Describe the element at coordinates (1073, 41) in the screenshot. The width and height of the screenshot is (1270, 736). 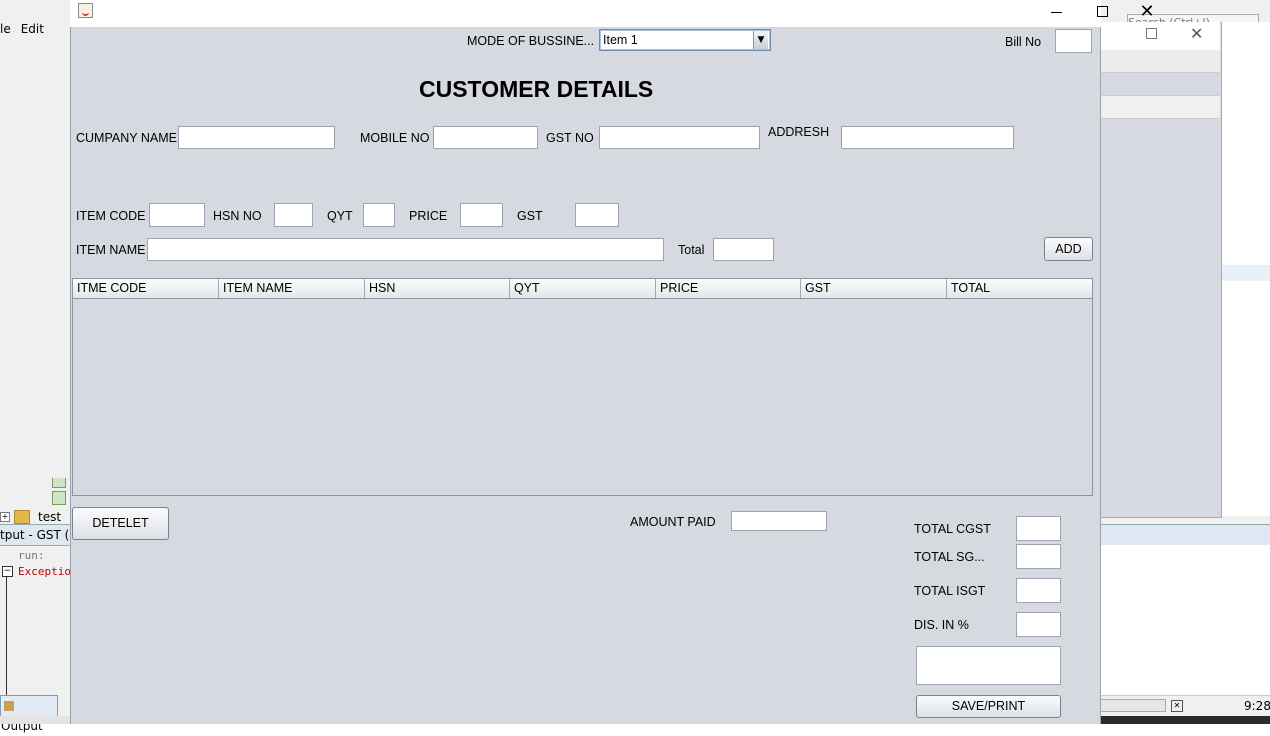
I see `bill-no-input` at that location.